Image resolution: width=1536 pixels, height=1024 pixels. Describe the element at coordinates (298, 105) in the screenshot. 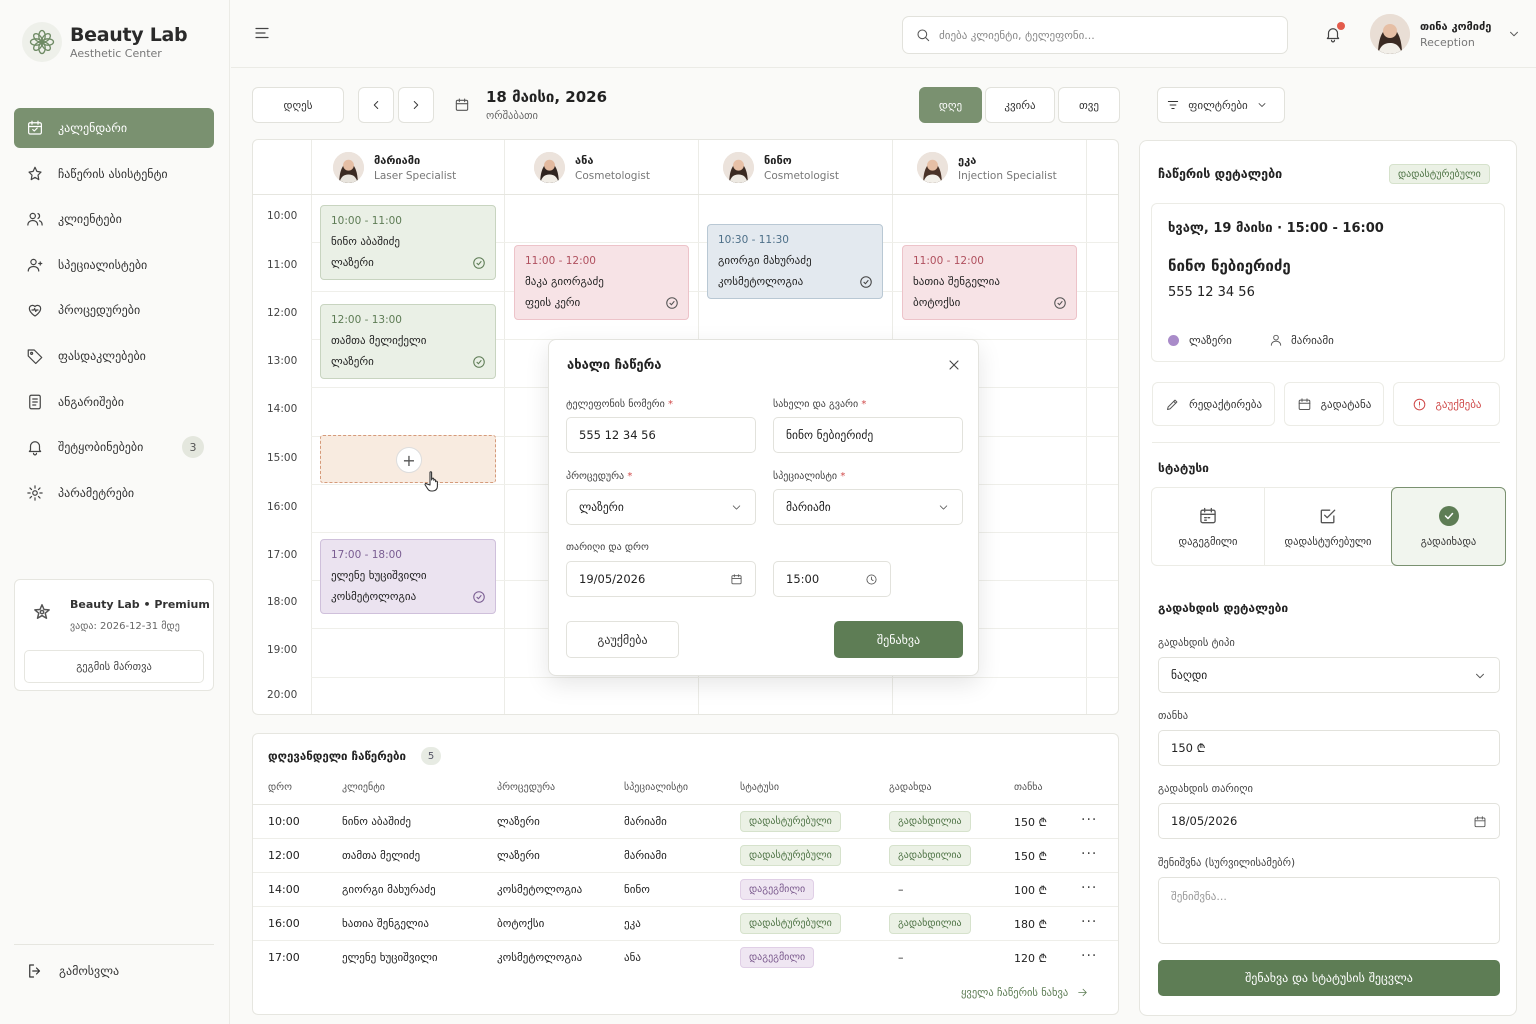

I see `today-button: დღეს` at that location.